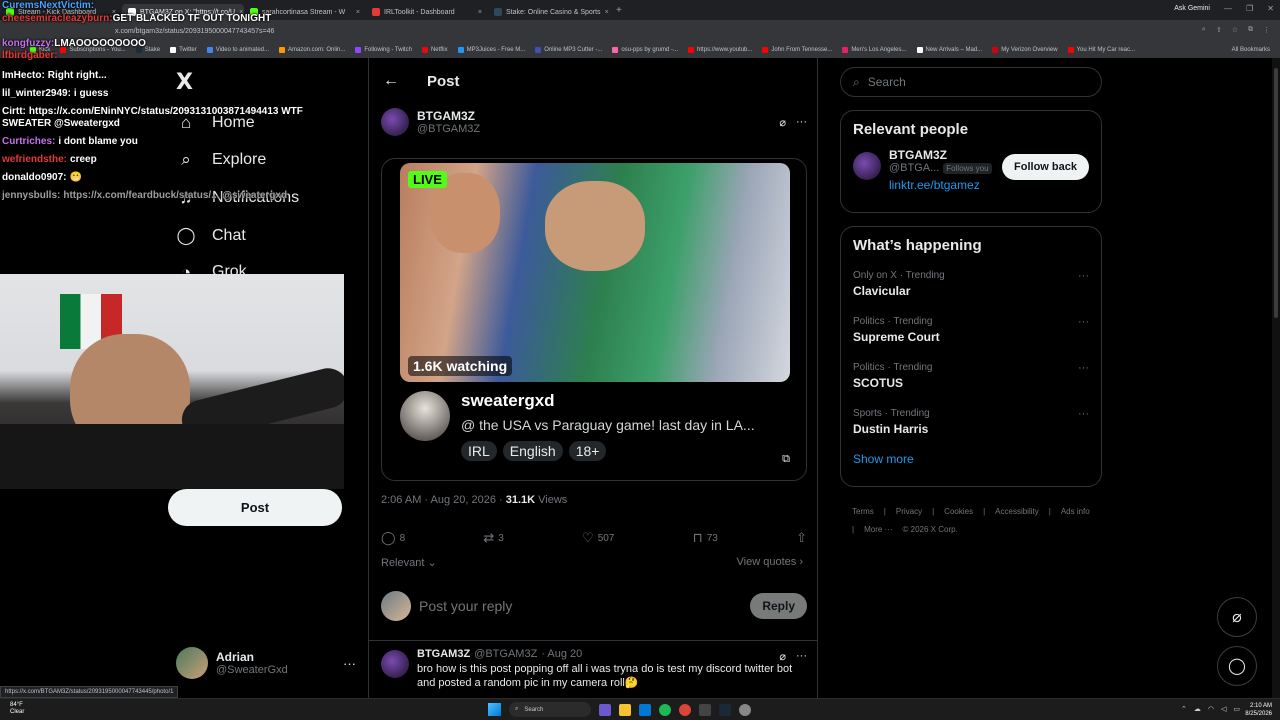 Image resolution: width=1280 pixels, height=720 pixels. Describe the element at coordinates (561, 654) in the screenshot. I see `reply-date: · Aug 20` at that location.